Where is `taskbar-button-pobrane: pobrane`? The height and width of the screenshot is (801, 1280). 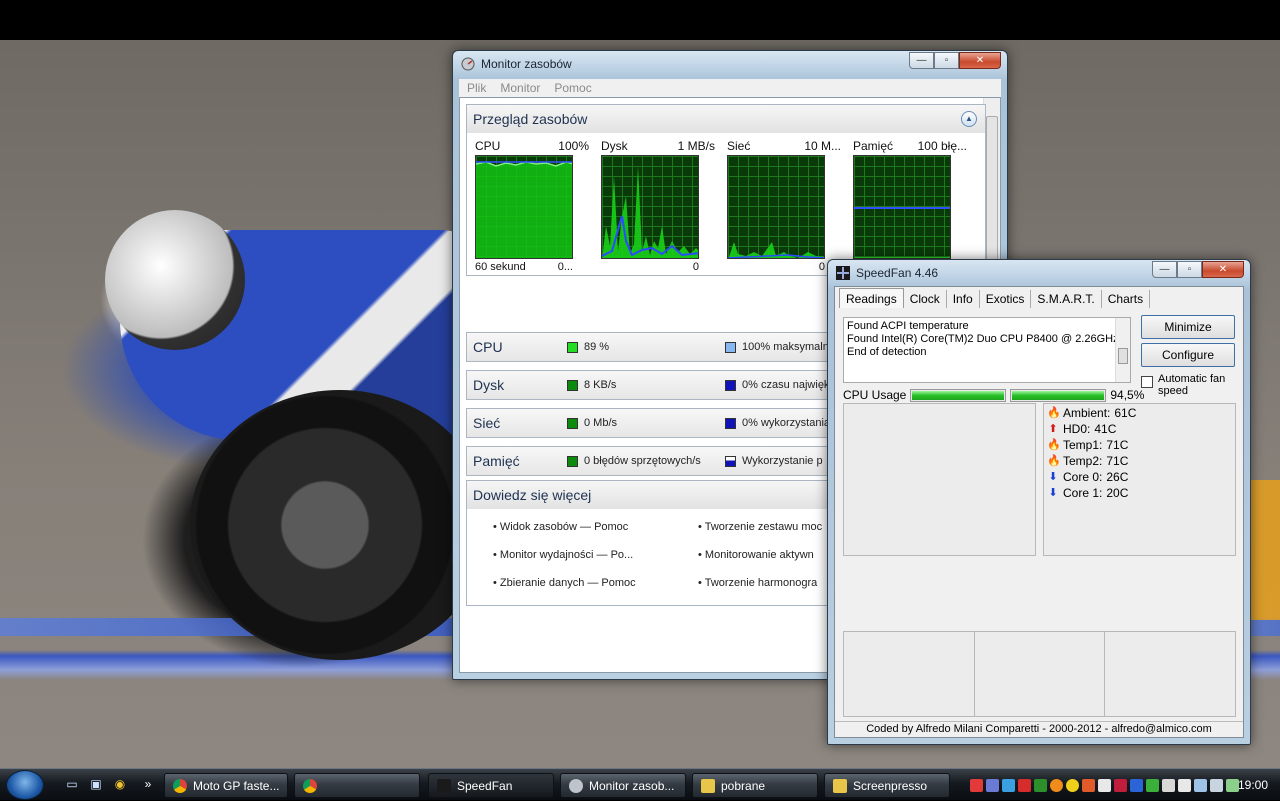
taskbar-button-pobrane: pobrane is located at coordinates (755, 785).